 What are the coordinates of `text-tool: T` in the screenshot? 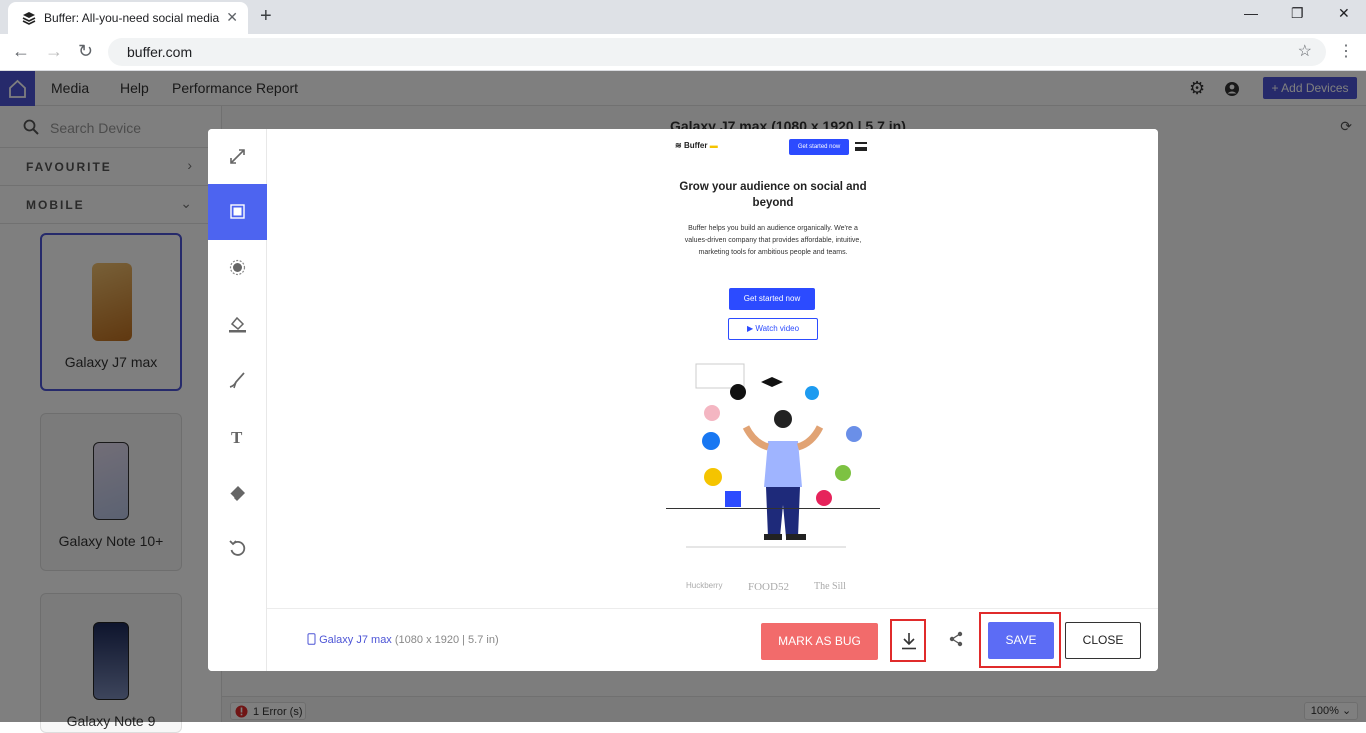 It's located at (237, 437).